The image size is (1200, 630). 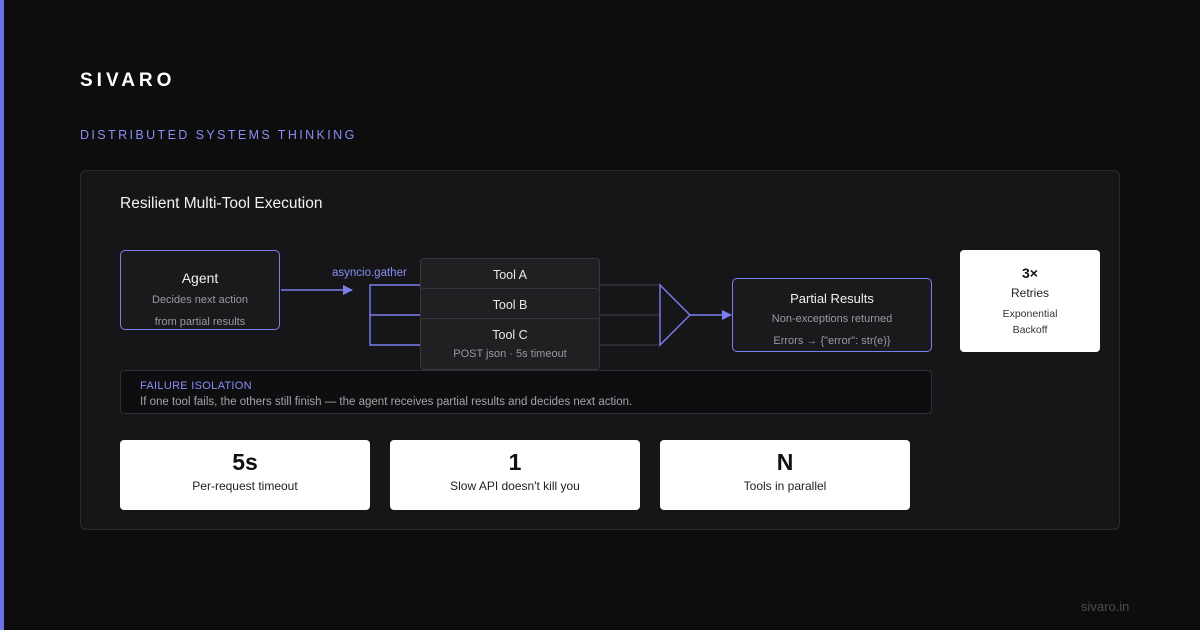 What do you see at coordinates (510, 344) in the screenshot?
I see `tool-c-node: Tool C POST json · 5s timeout` at bounding box center [510, 344].